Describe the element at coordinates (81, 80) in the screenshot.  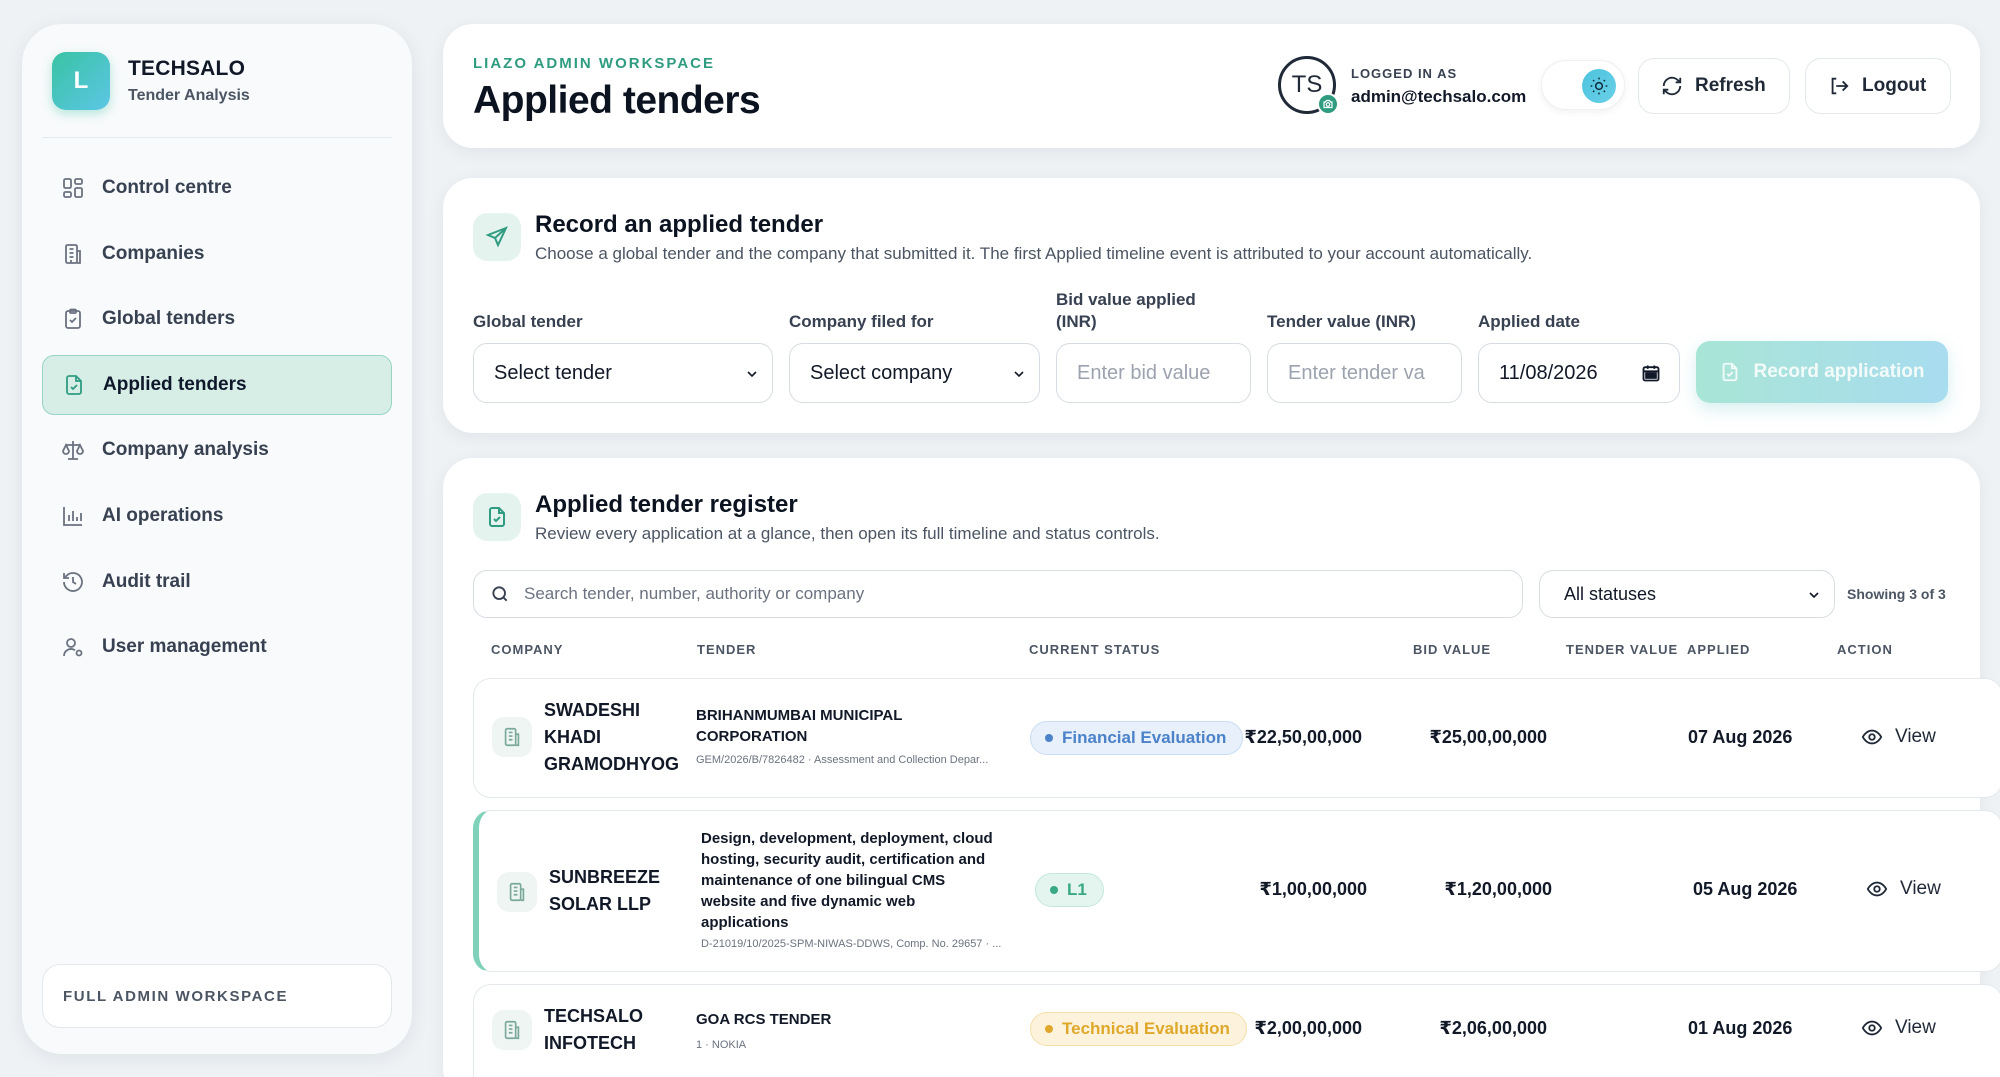
I see `brand-logo: L` at that location.